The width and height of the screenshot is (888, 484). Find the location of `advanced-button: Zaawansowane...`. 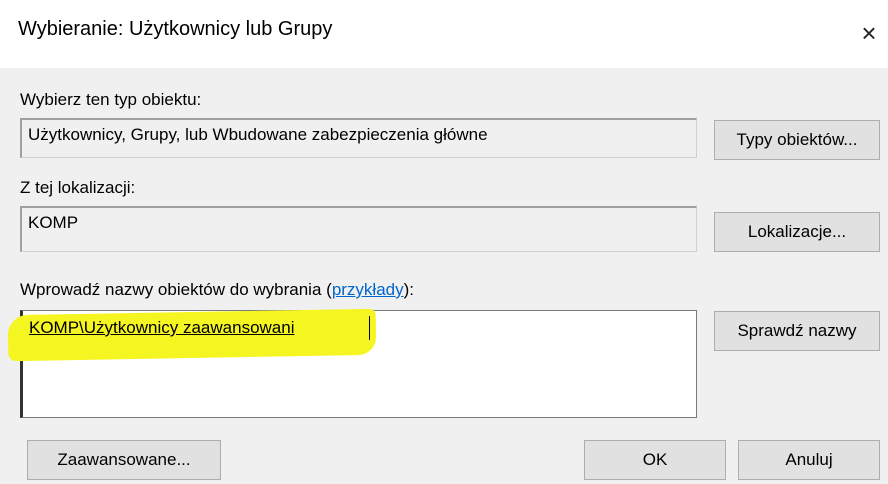

advanced-button: Zaawansowane... is located at coordinates (124, 460).